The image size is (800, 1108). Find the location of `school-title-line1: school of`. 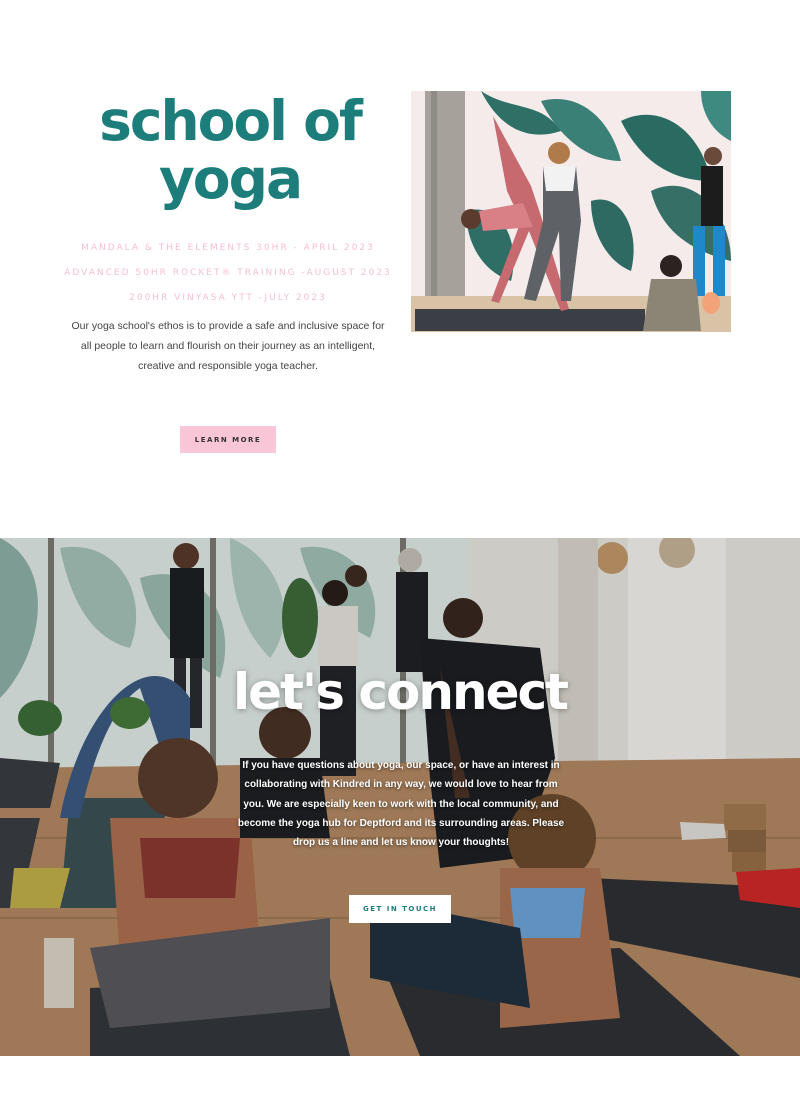

school-title-line1: school of is located at coordinates (231, 121).